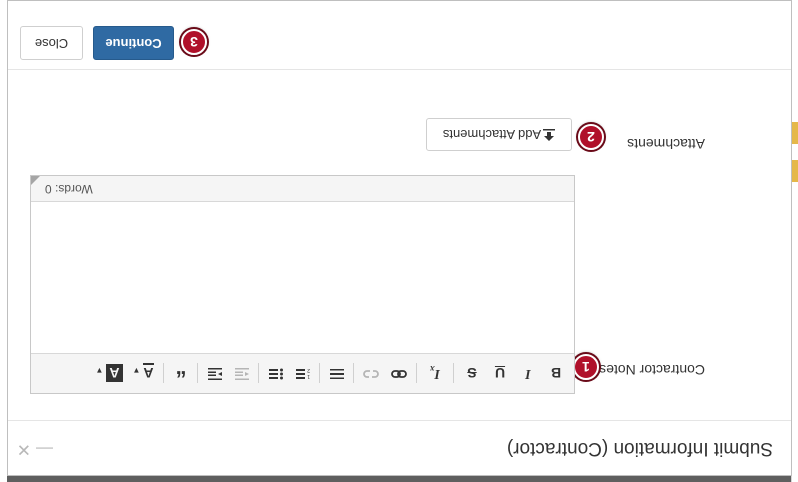  What do you see at coordinates (492, 134) in the screenshot?
I see `add-attachments-label: Add Attachments` at bounding box center [492, 134].